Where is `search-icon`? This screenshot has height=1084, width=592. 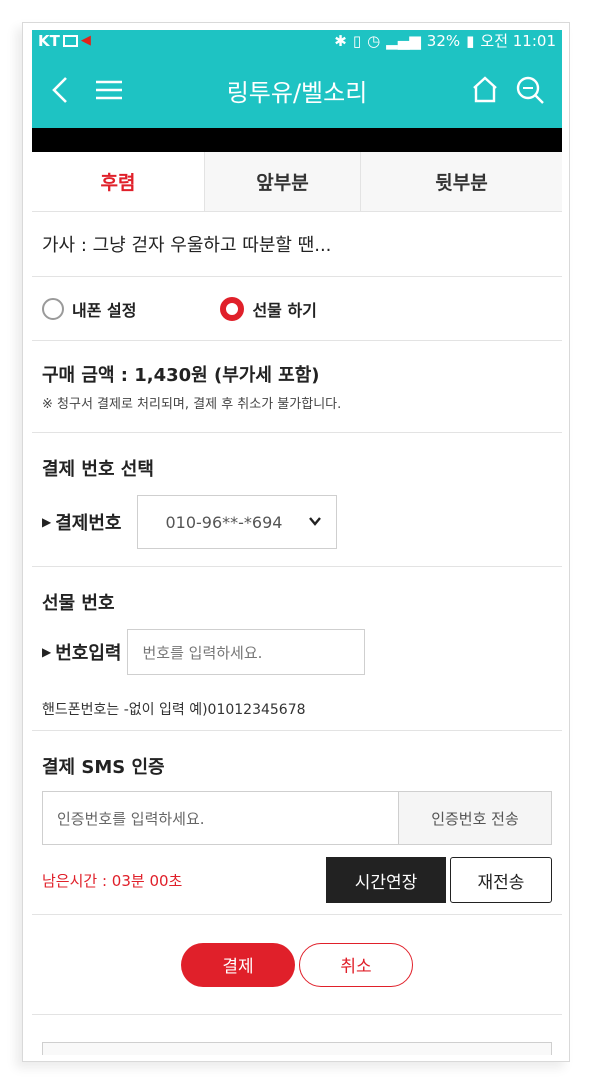 search-icon is located at coordinates (530, 90).